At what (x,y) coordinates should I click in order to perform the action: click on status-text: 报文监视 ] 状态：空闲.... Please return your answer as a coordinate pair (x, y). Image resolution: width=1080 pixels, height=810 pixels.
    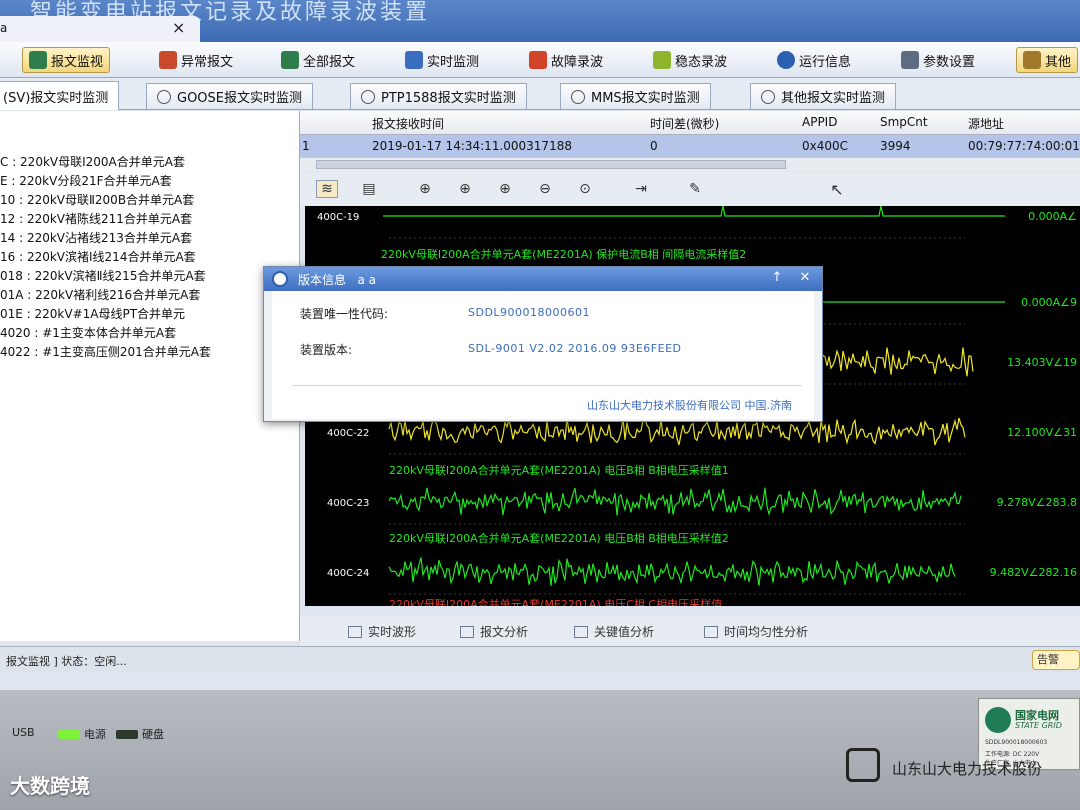
    Looking at the image, I should click on (66, 661).